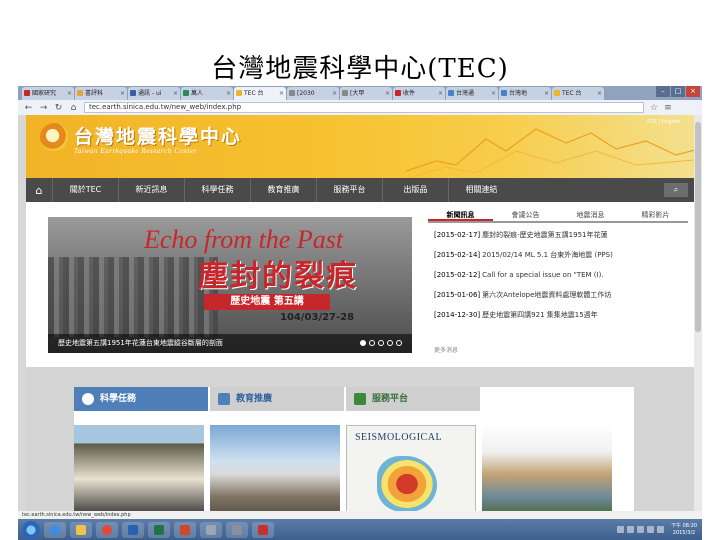 Image resolution: width=720 pixels, height=540 pixels. Describe the element at coordinates (263, 529) in the screenshot. I see `pdf-taskbar-icon` at that location.